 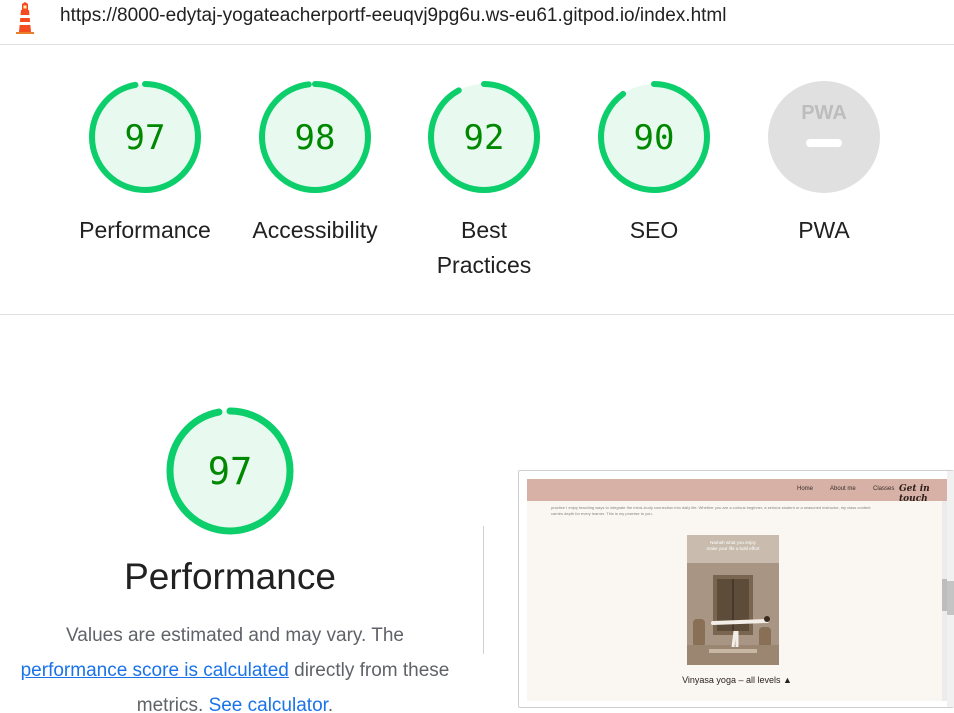 What do you see at coordinates (950, 598) in the screenshot?
I see `frame-scroll-thumb` at bounding box center [950, 598].